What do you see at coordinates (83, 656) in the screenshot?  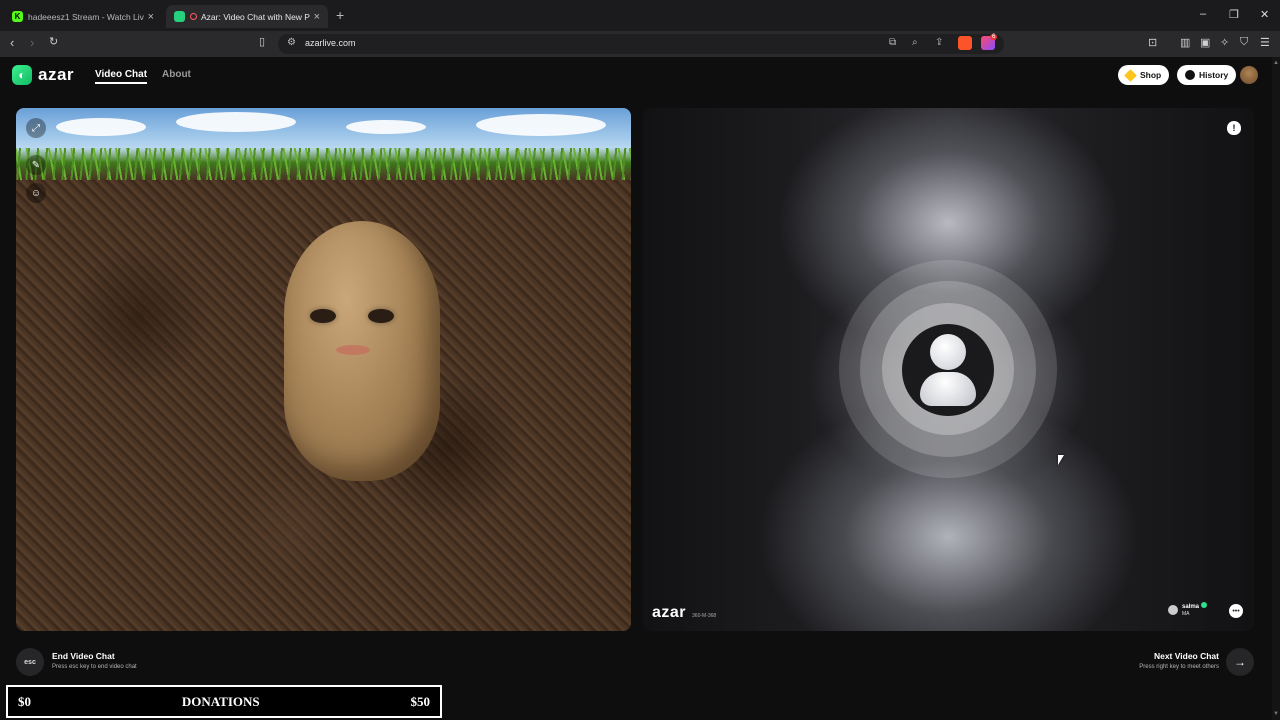 I see `end-chat-title: End Video Chat` at bounding box center [83, 656].